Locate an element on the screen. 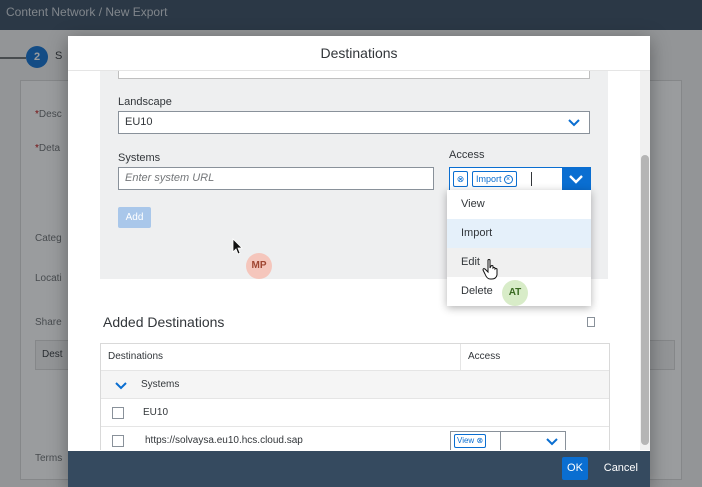 The height and width of the screenshot is (487, 702). row-access-multicombo: View ⊗ is located at coordinates (508, 440).